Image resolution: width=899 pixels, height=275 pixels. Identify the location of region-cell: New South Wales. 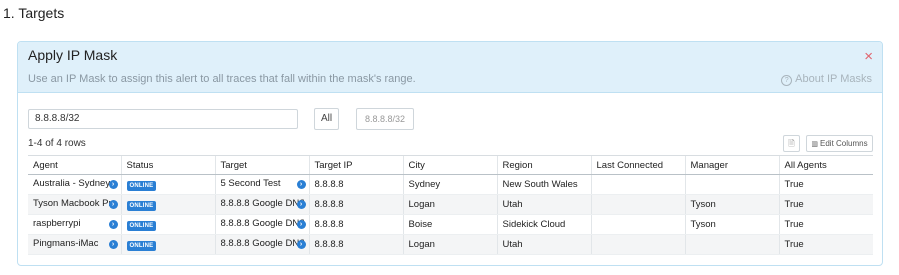
(543, 184).